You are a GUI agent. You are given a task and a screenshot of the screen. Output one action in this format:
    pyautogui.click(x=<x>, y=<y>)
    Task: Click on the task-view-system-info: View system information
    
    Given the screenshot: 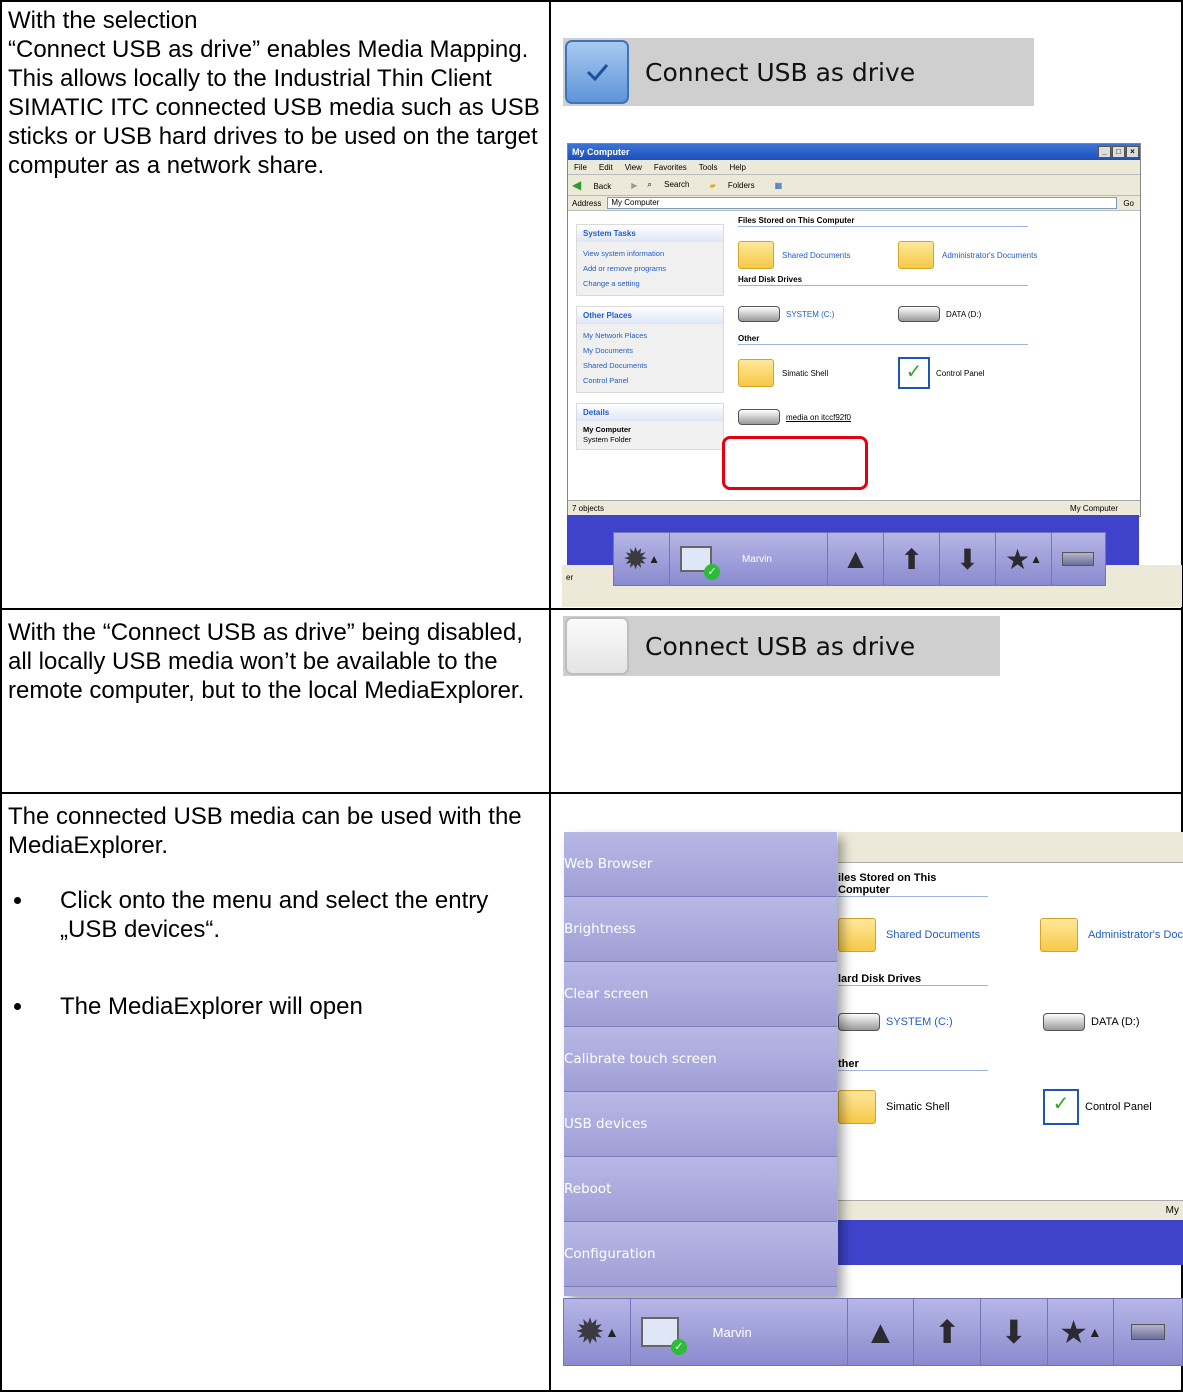 What is the action you would take?
    pyautogui.click(x=650, y=253)
    